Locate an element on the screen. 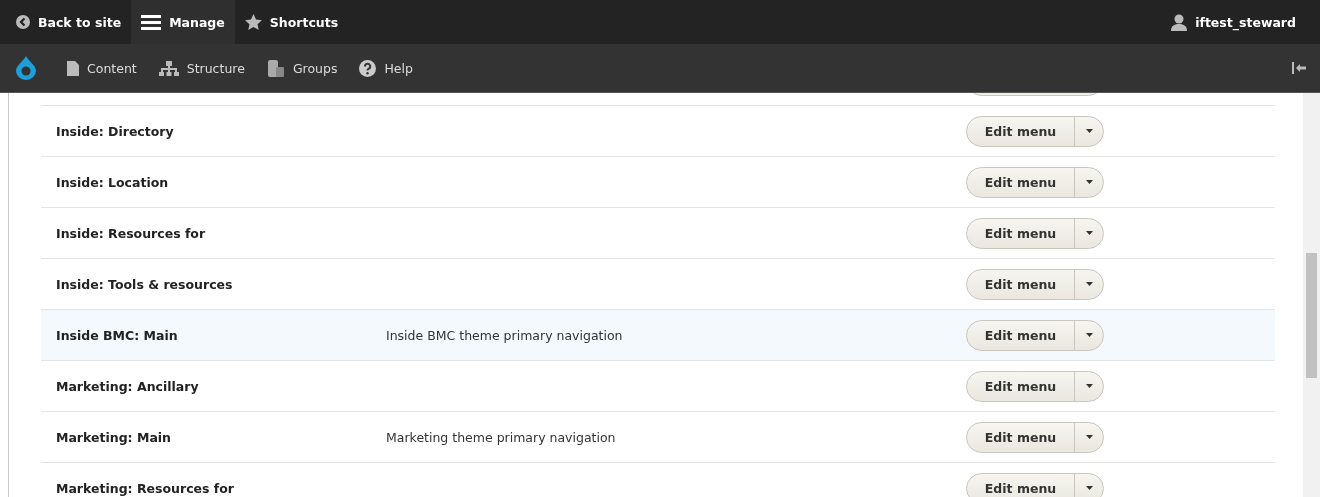  toolbar-tab: Back to site is located at coordinates (69, 22).